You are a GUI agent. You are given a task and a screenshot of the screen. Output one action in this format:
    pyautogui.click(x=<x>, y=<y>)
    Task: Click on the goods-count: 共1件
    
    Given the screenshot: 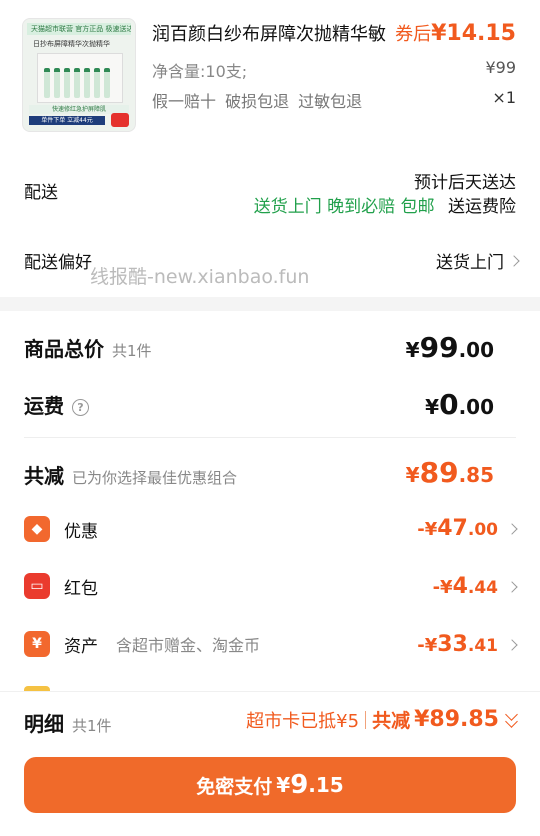 What is the action you would take?
    pyautogui.click(x=132, y=351)
    